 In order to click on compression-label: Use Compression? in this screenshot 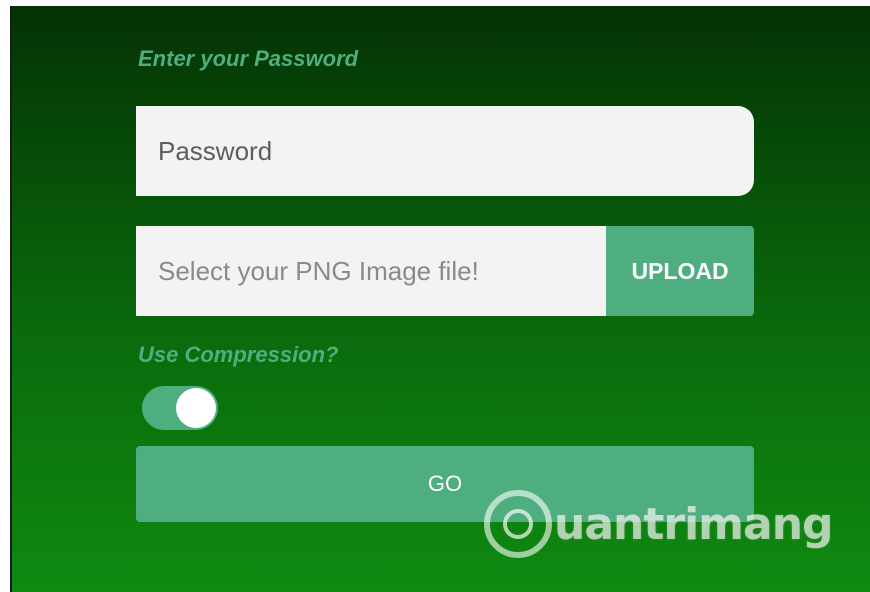, I will do `click(238, 354)`.